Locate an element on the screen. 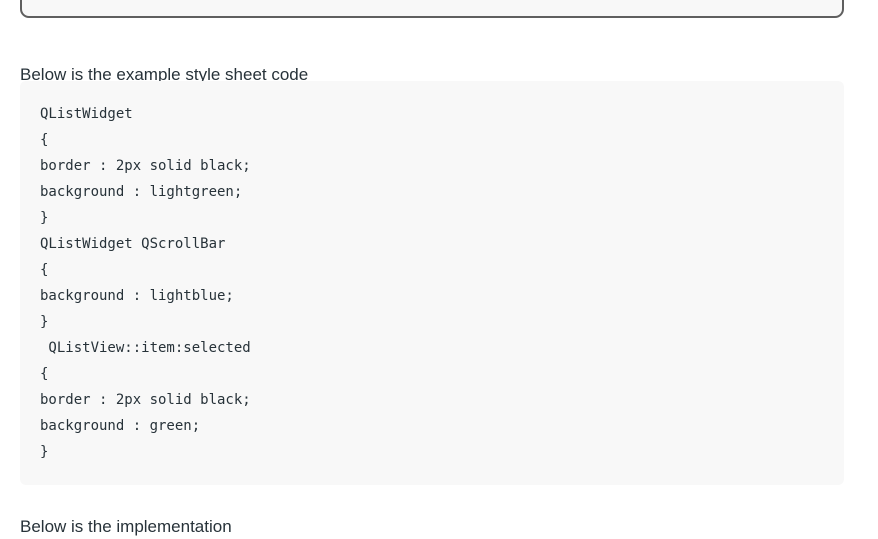 The width and height of the screenshot is (878, 539). outro-paragraph: Below is the implementation is located at coordinates (126, 526).